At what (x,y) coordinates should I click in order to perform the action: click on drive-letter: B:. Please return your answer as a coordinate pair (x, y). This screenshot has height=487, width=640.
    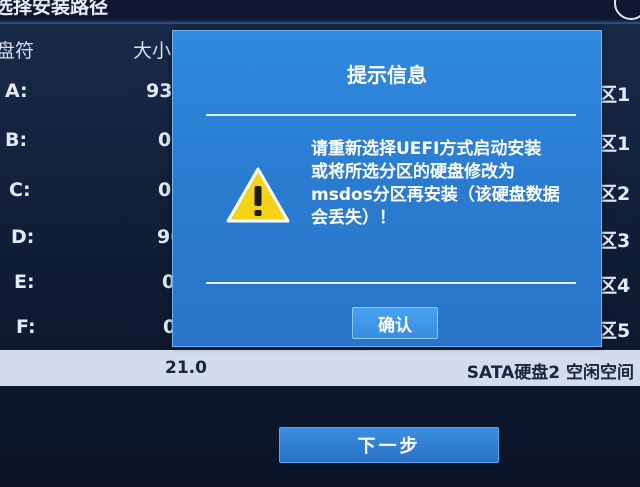
    Looking at the image, I should click on (16, 140).